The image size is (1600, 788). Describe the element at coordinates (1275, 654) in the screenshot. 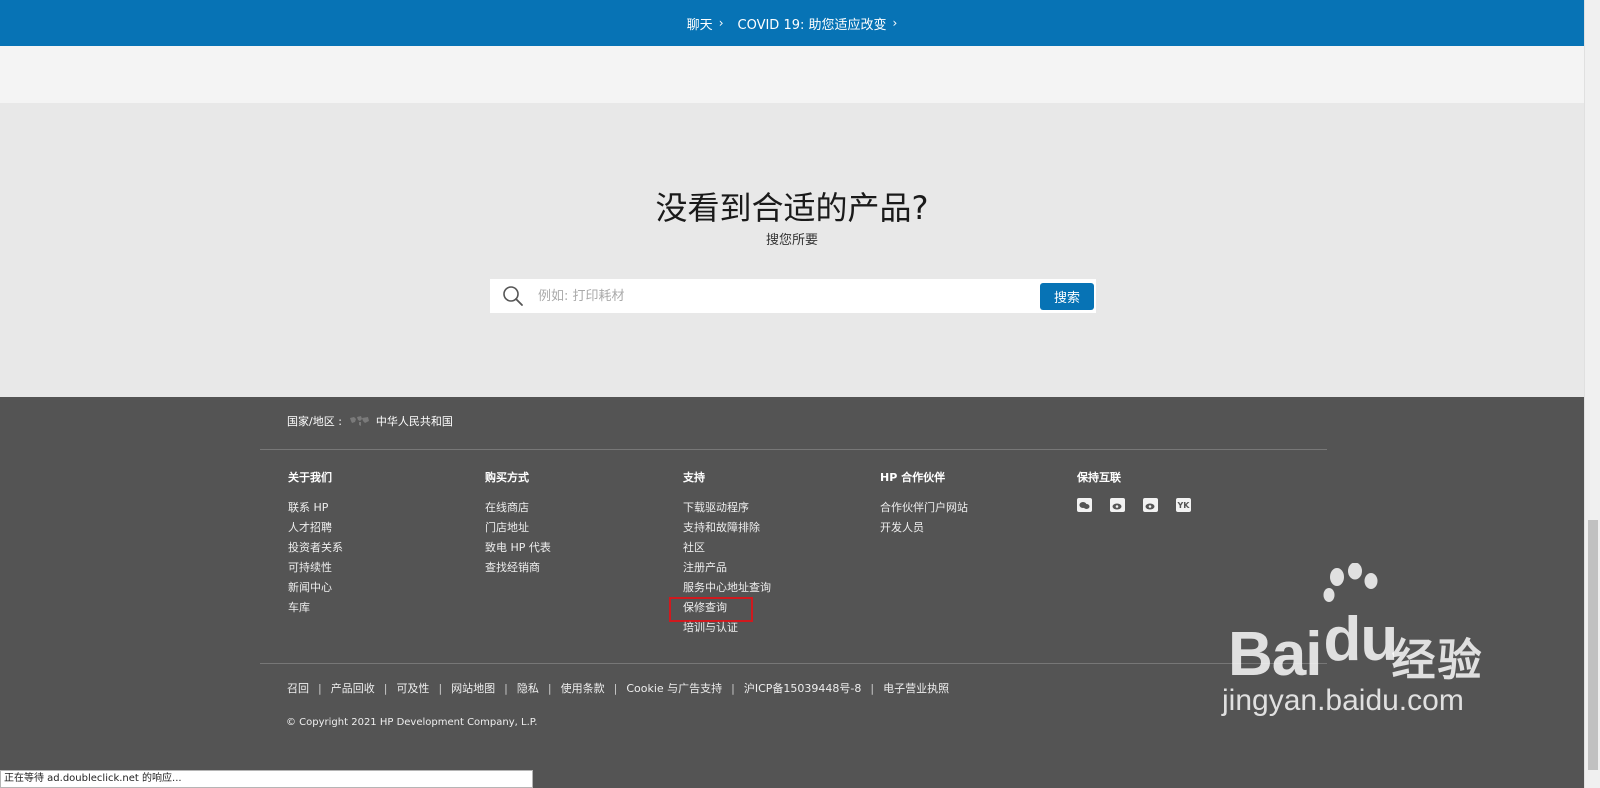

I see `watermark-logo-main: Bai` at that location.